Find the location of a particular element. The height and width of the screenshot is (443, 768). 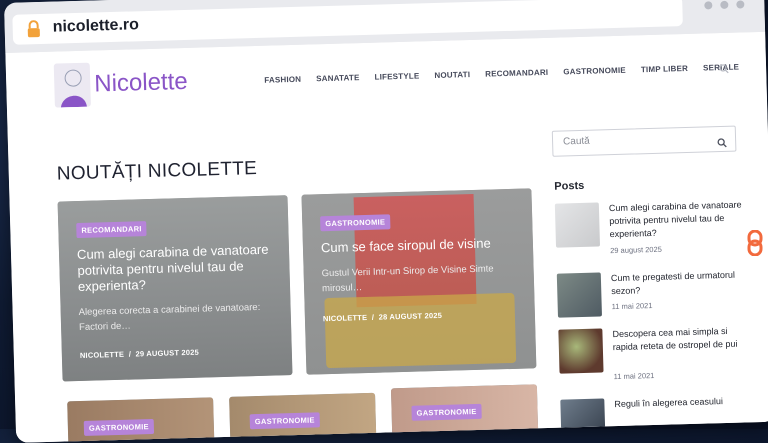

post-date: 29 august 2025 is located at coordinates (636, 250).